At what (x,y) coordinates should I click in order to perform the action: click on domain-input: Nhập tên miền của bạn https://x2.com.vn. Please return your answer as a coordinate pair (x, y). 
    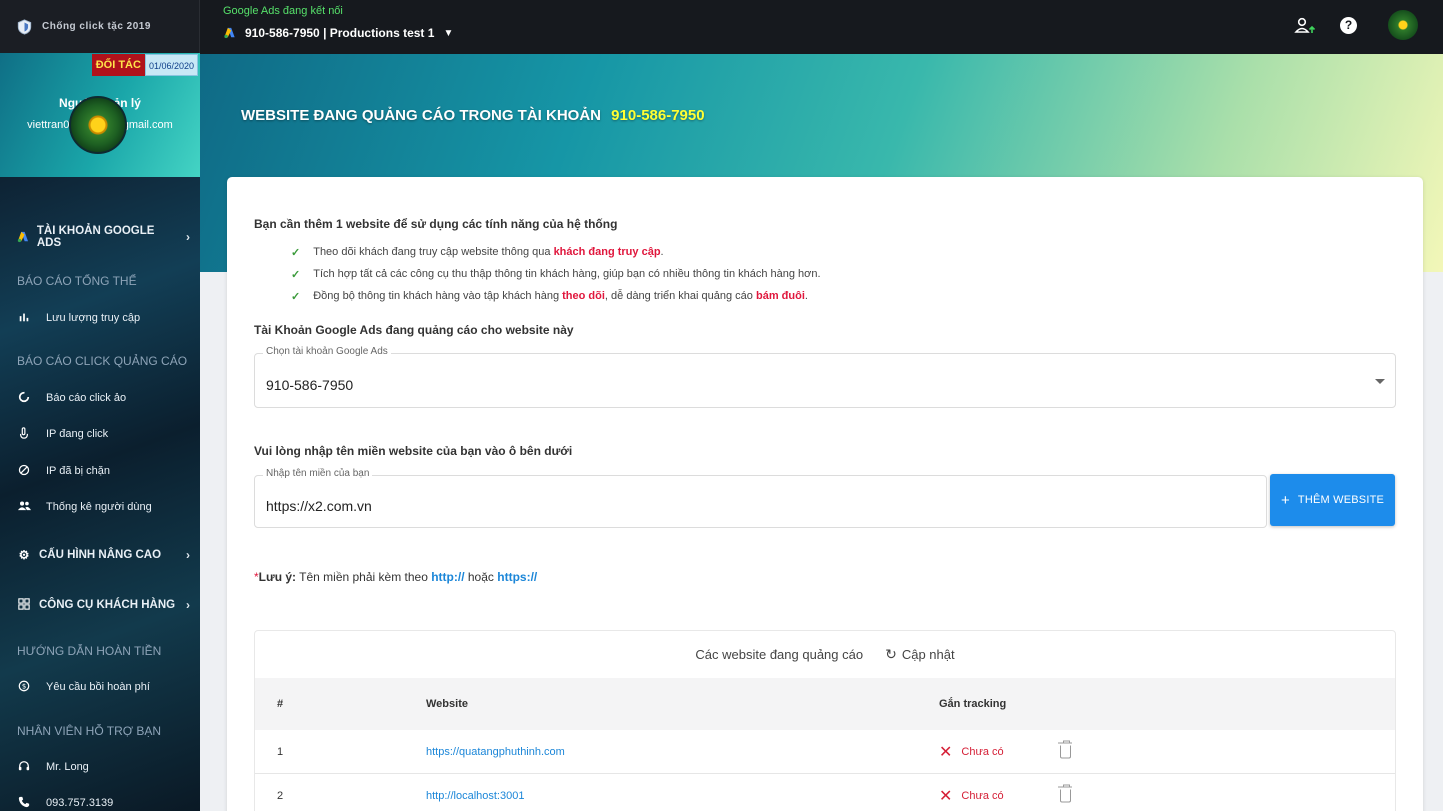
    Looking at the image, I should click on (760, 498).